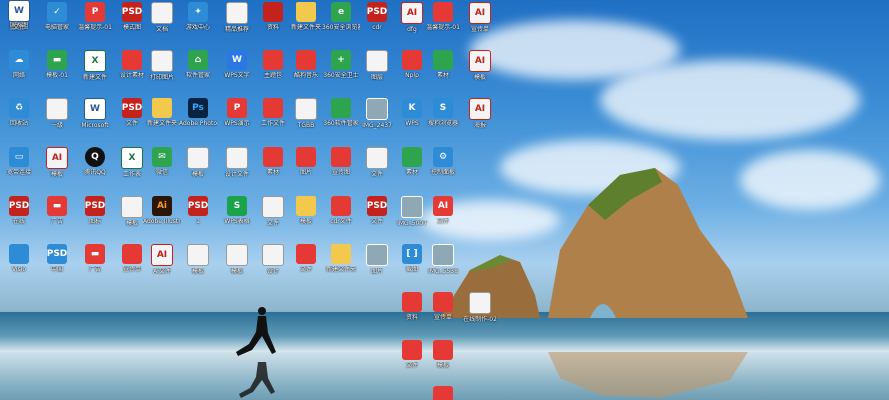 Image resolution: width=889 pixels, height=400 pixels. Describe the element at coordinates (443, 112) in the screenshot. I see `desktop-icon: S 搜狗浏览器` at that location.